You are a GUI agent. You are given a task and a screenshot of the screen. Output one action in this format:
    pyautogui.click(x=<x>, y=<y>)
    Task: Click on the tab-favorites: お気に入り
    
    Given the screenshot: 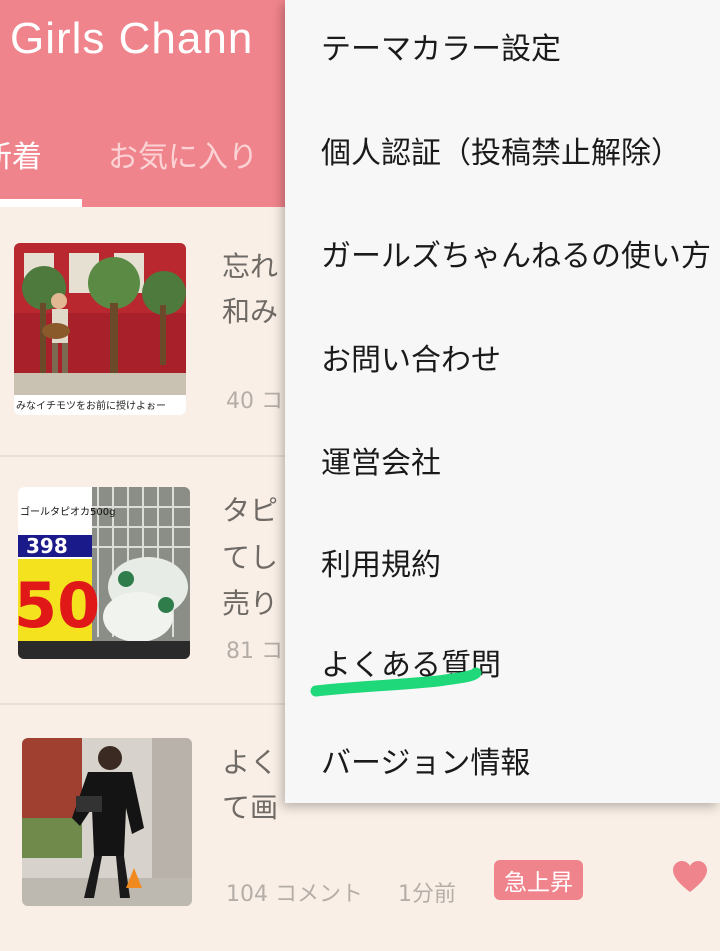 What is the action you would take?
    pyautogui.click(x=183, y=154)
    